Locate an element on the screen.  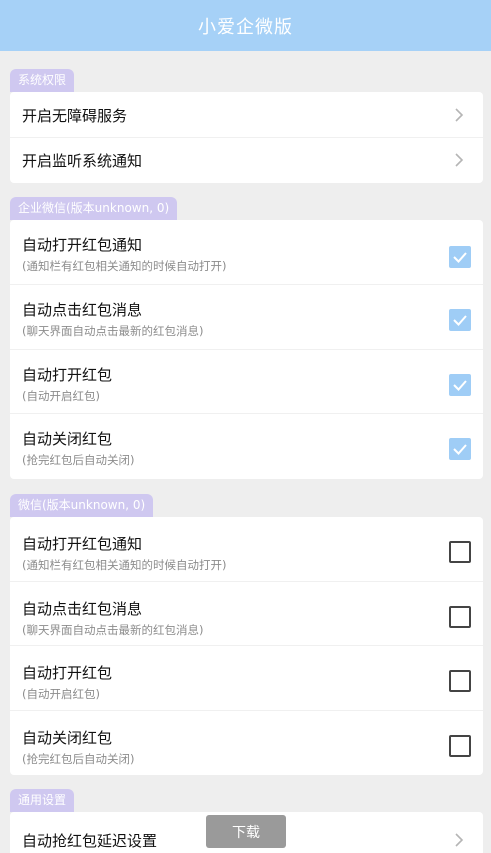
section-tag-wework: 企业微信(版本unknown, 0) is located at coordinates (94, 208).